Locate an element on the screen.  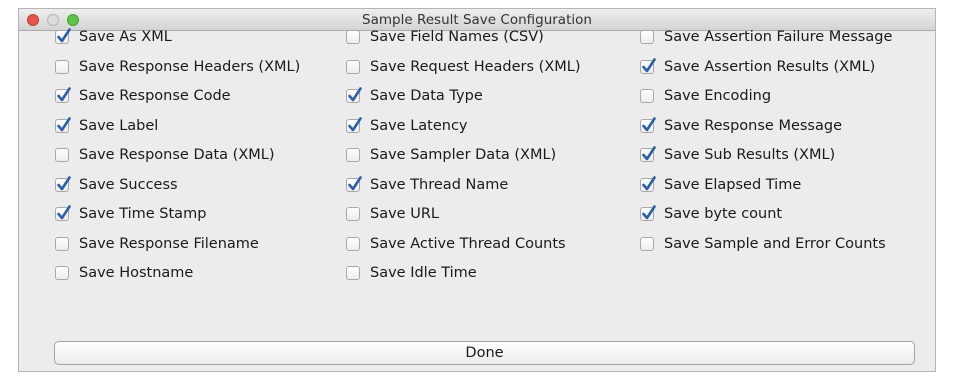
option-label: Save Assertion Results (XML) is located at coordinates (770, 66).